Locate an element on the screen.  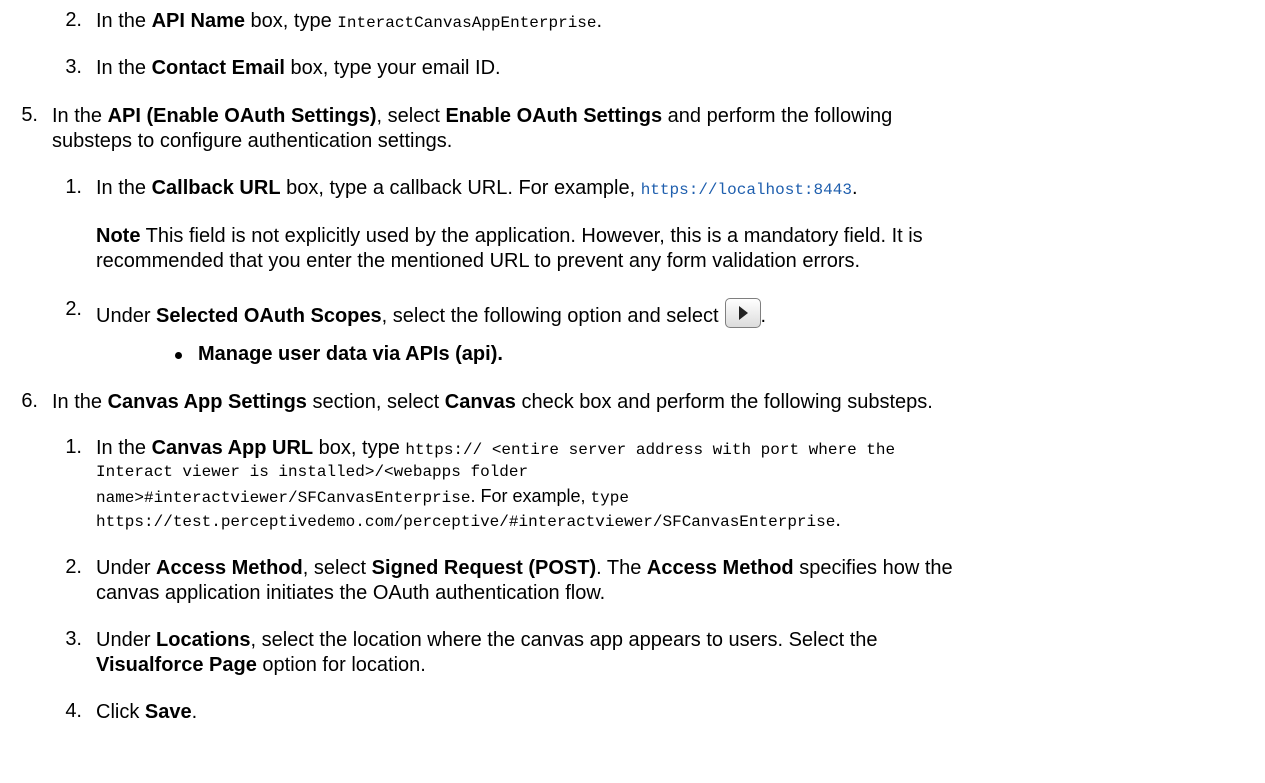
callback-url-link: https://localhost:8443 is located at coordinates (746, 190).